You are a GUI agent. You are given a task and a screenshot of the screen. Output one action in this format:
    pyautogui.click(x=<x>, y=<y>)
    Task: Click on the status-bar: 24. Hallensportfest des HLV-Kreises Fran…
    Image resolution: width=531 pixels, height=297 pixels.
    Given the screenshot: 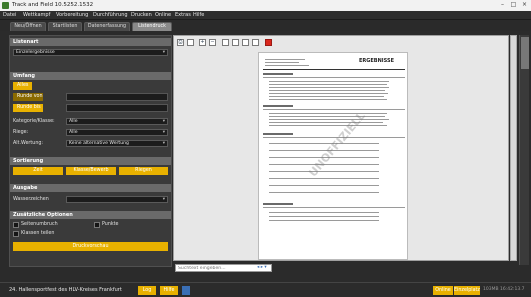 What is the action you would take?
    pyautogui.click(x=265, y=289)
    